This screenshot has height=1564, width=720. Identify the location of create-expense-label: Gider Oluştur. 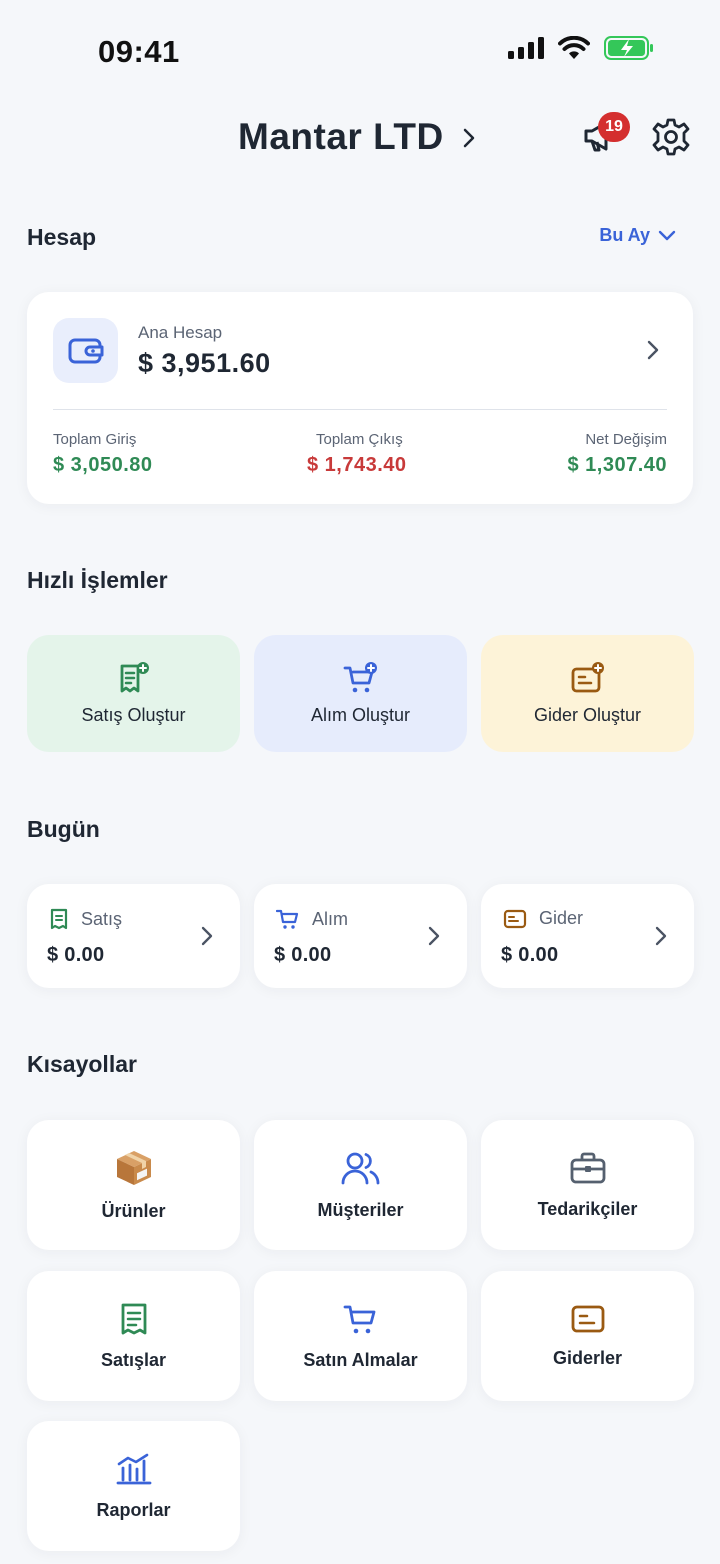
(587, 715).